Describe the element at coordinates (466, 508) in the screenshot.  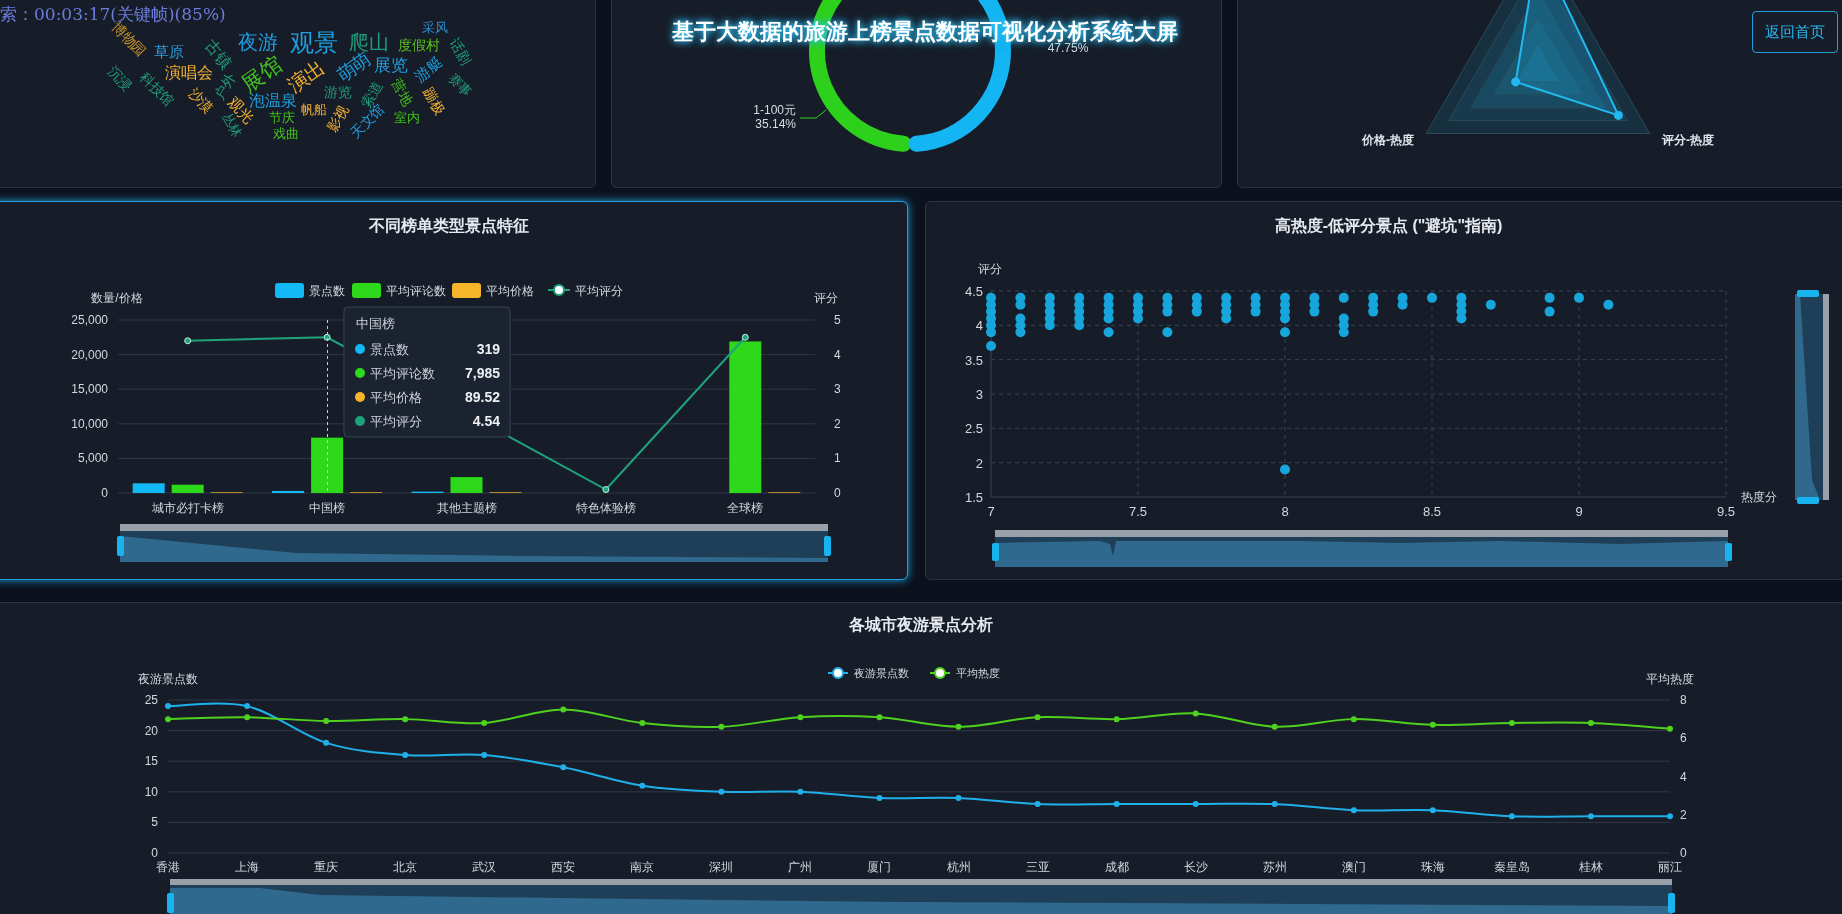
I see `axis-label: 其他主题榜` at that location.